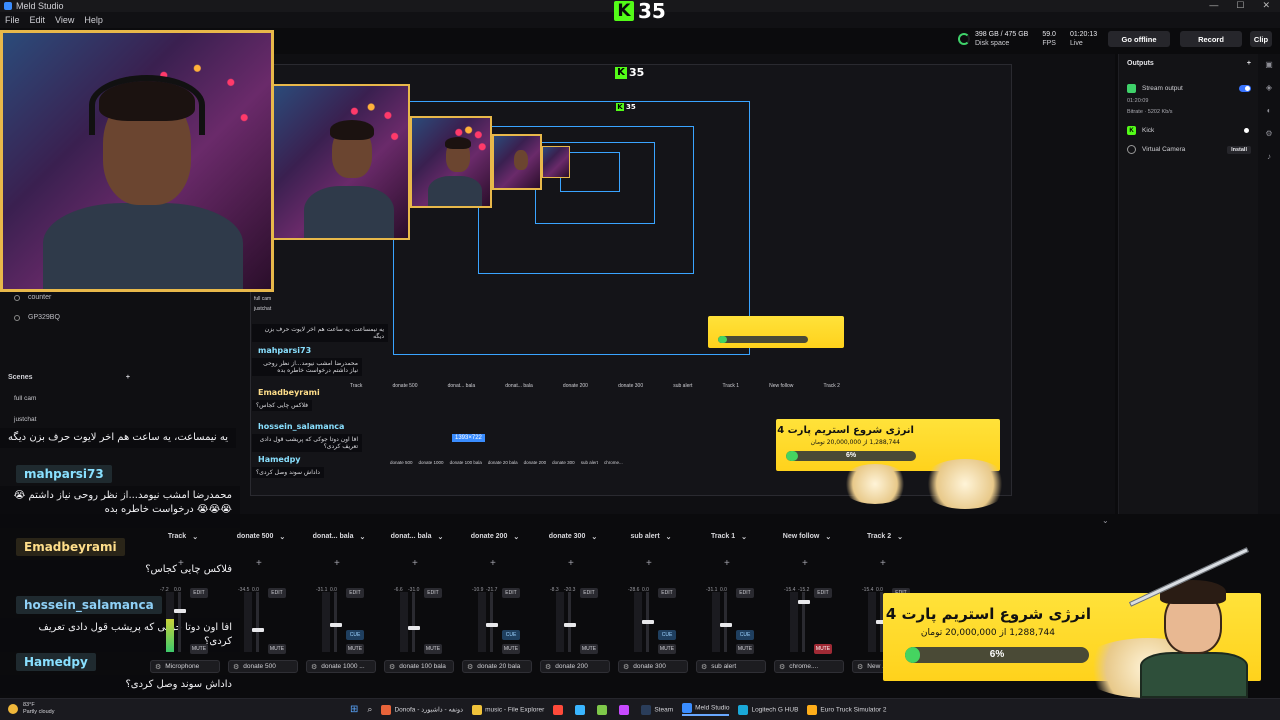 This screenshot has width=1280, height=720. Describe the element at coordinates (1105, 520) in the screenshot. I see `collapse-mixer-icon: ⌄` at that location.